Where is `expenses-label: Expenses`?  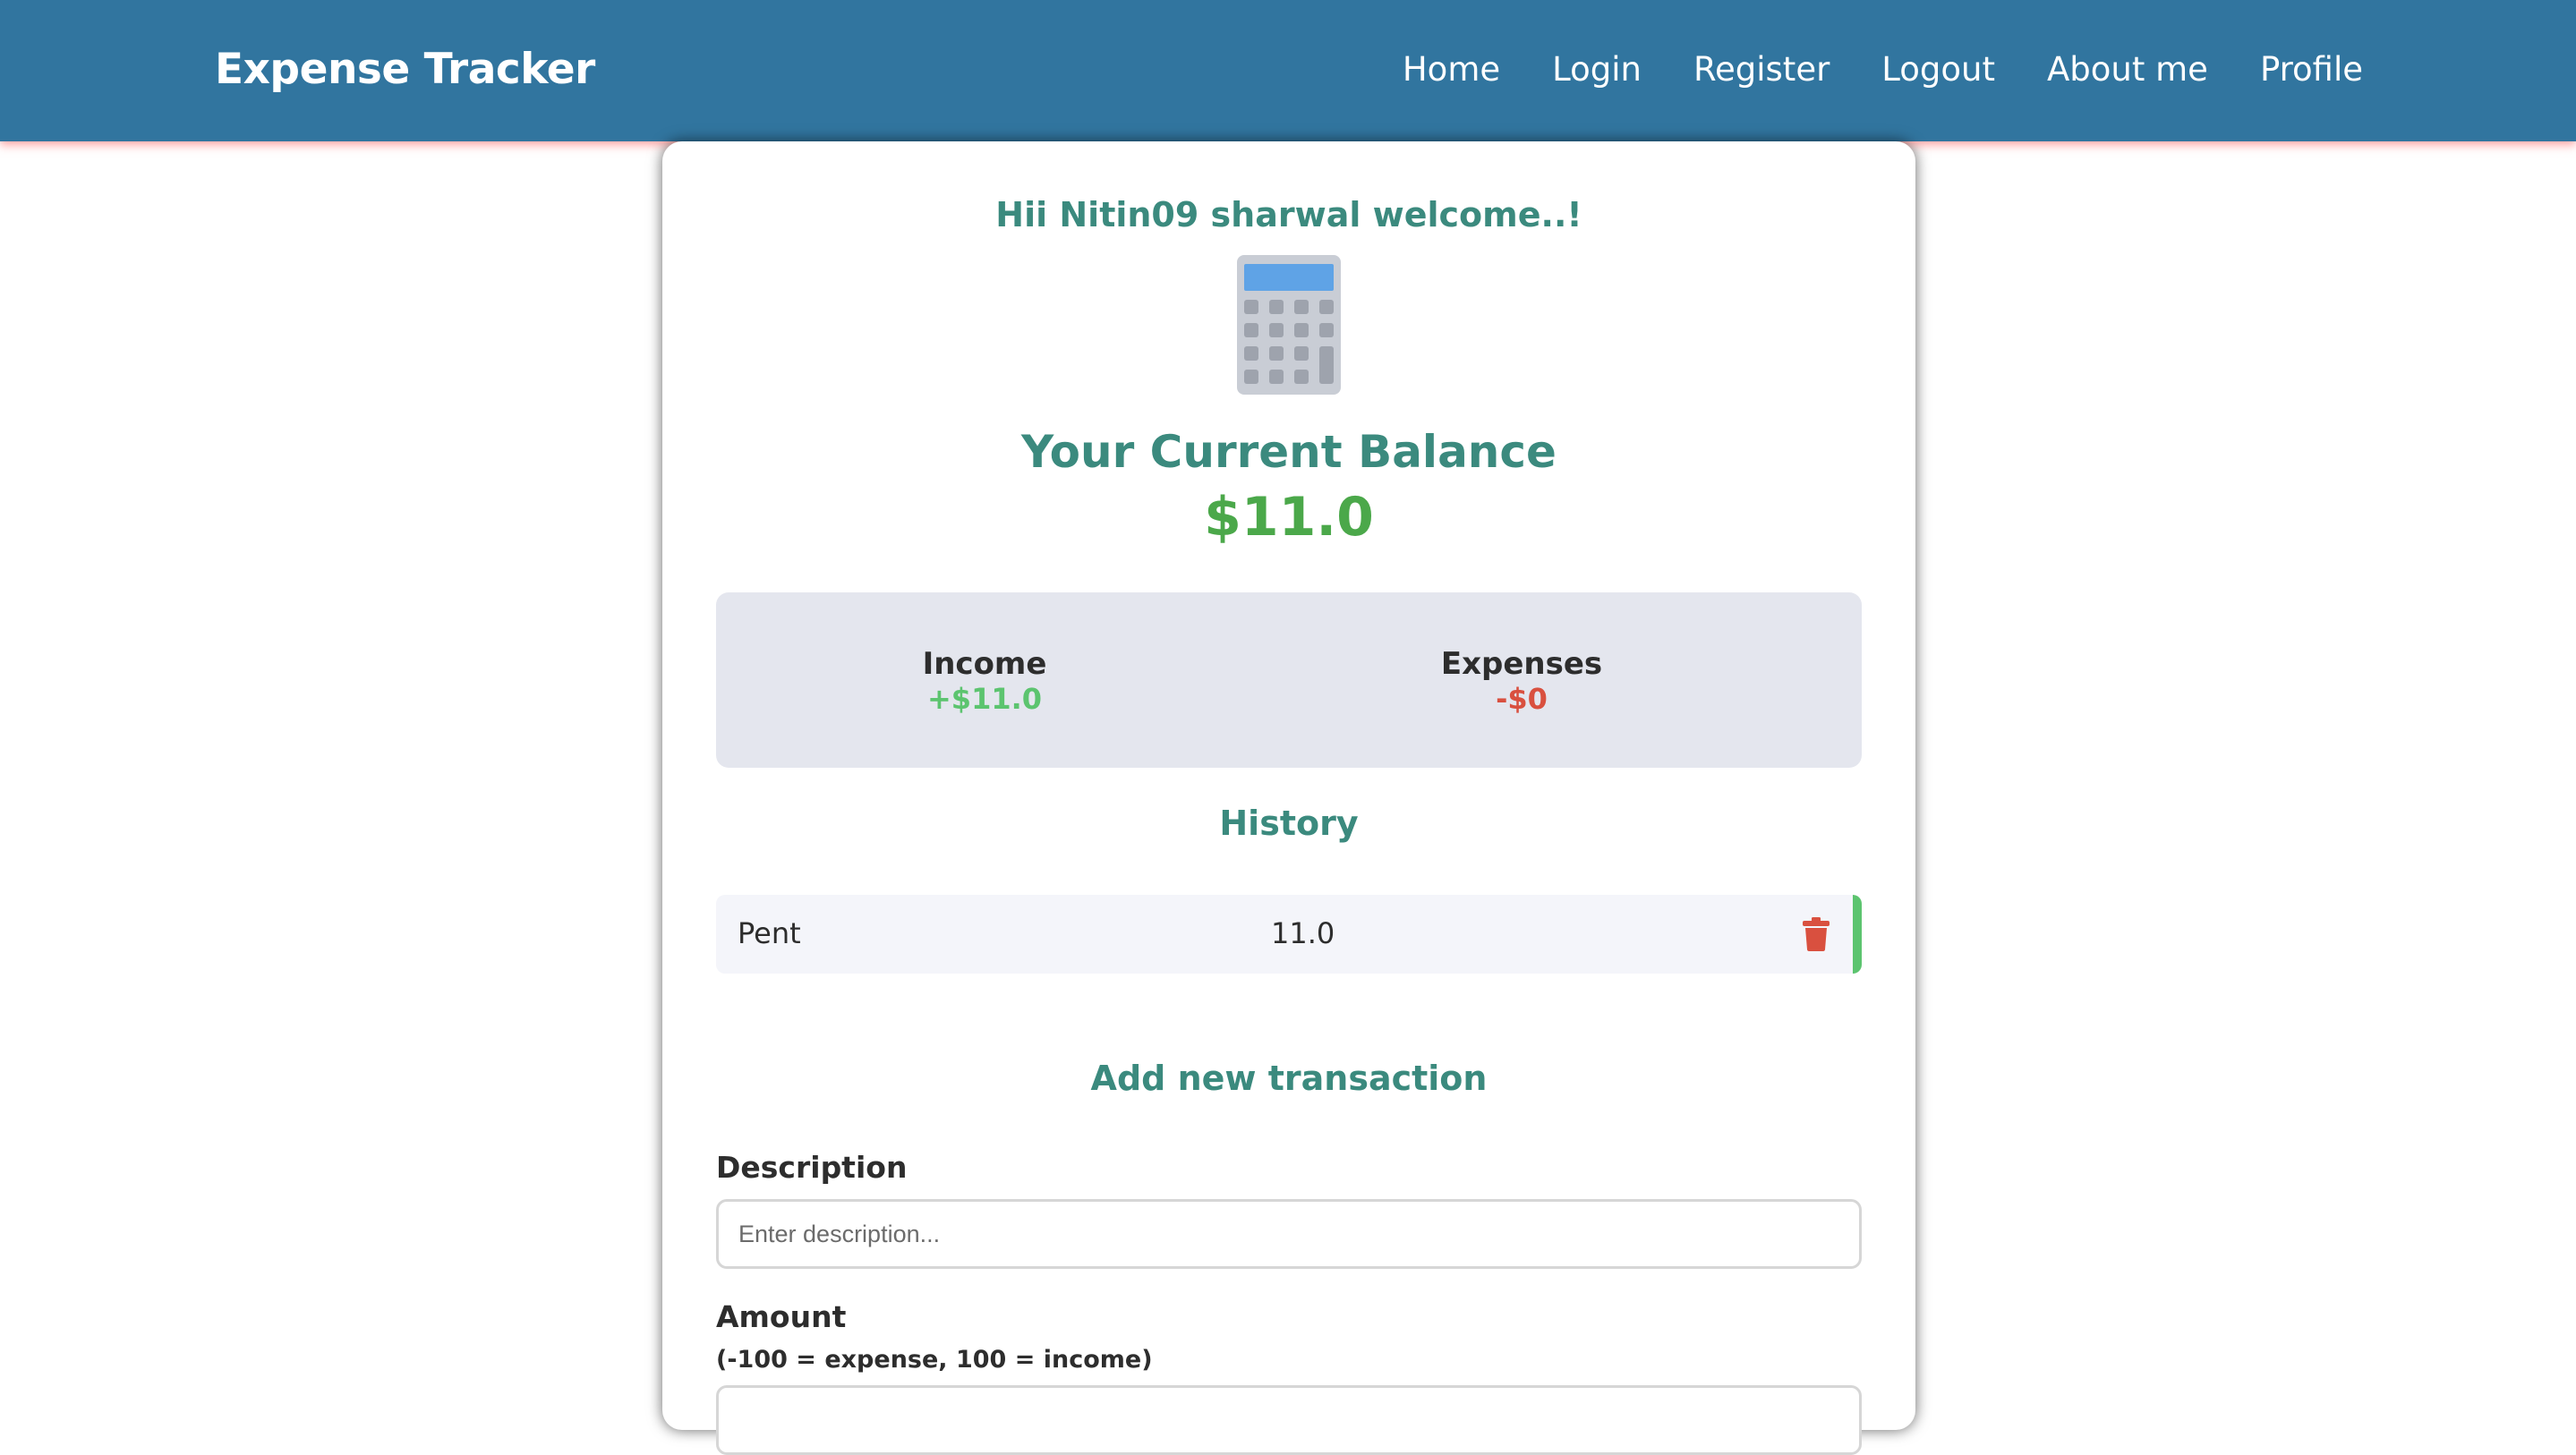 expenses-label: Expenses is located at coordinates (1521, 664).